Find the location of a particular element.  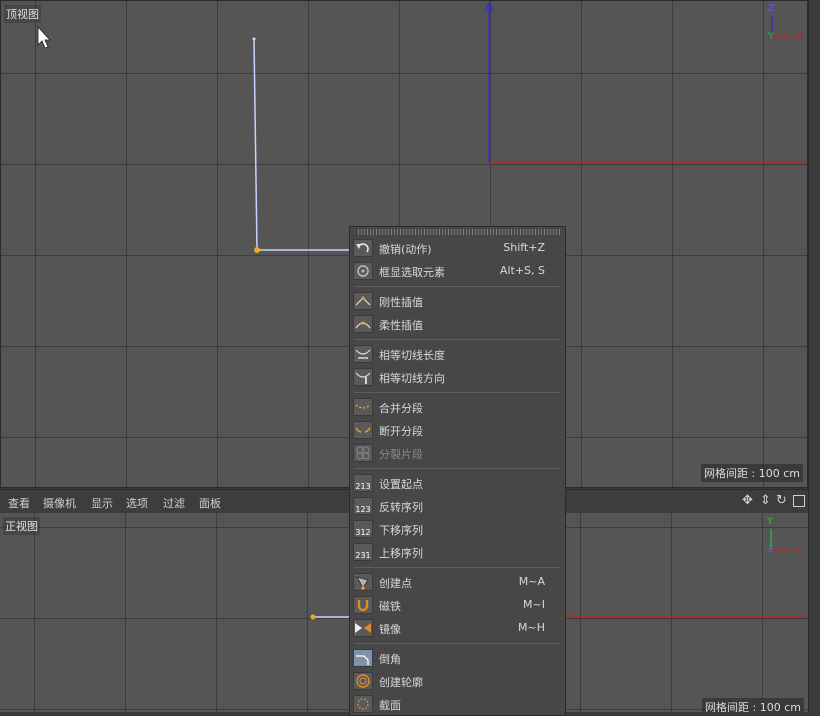

front-spline-point is located at coordinates (313, 617).